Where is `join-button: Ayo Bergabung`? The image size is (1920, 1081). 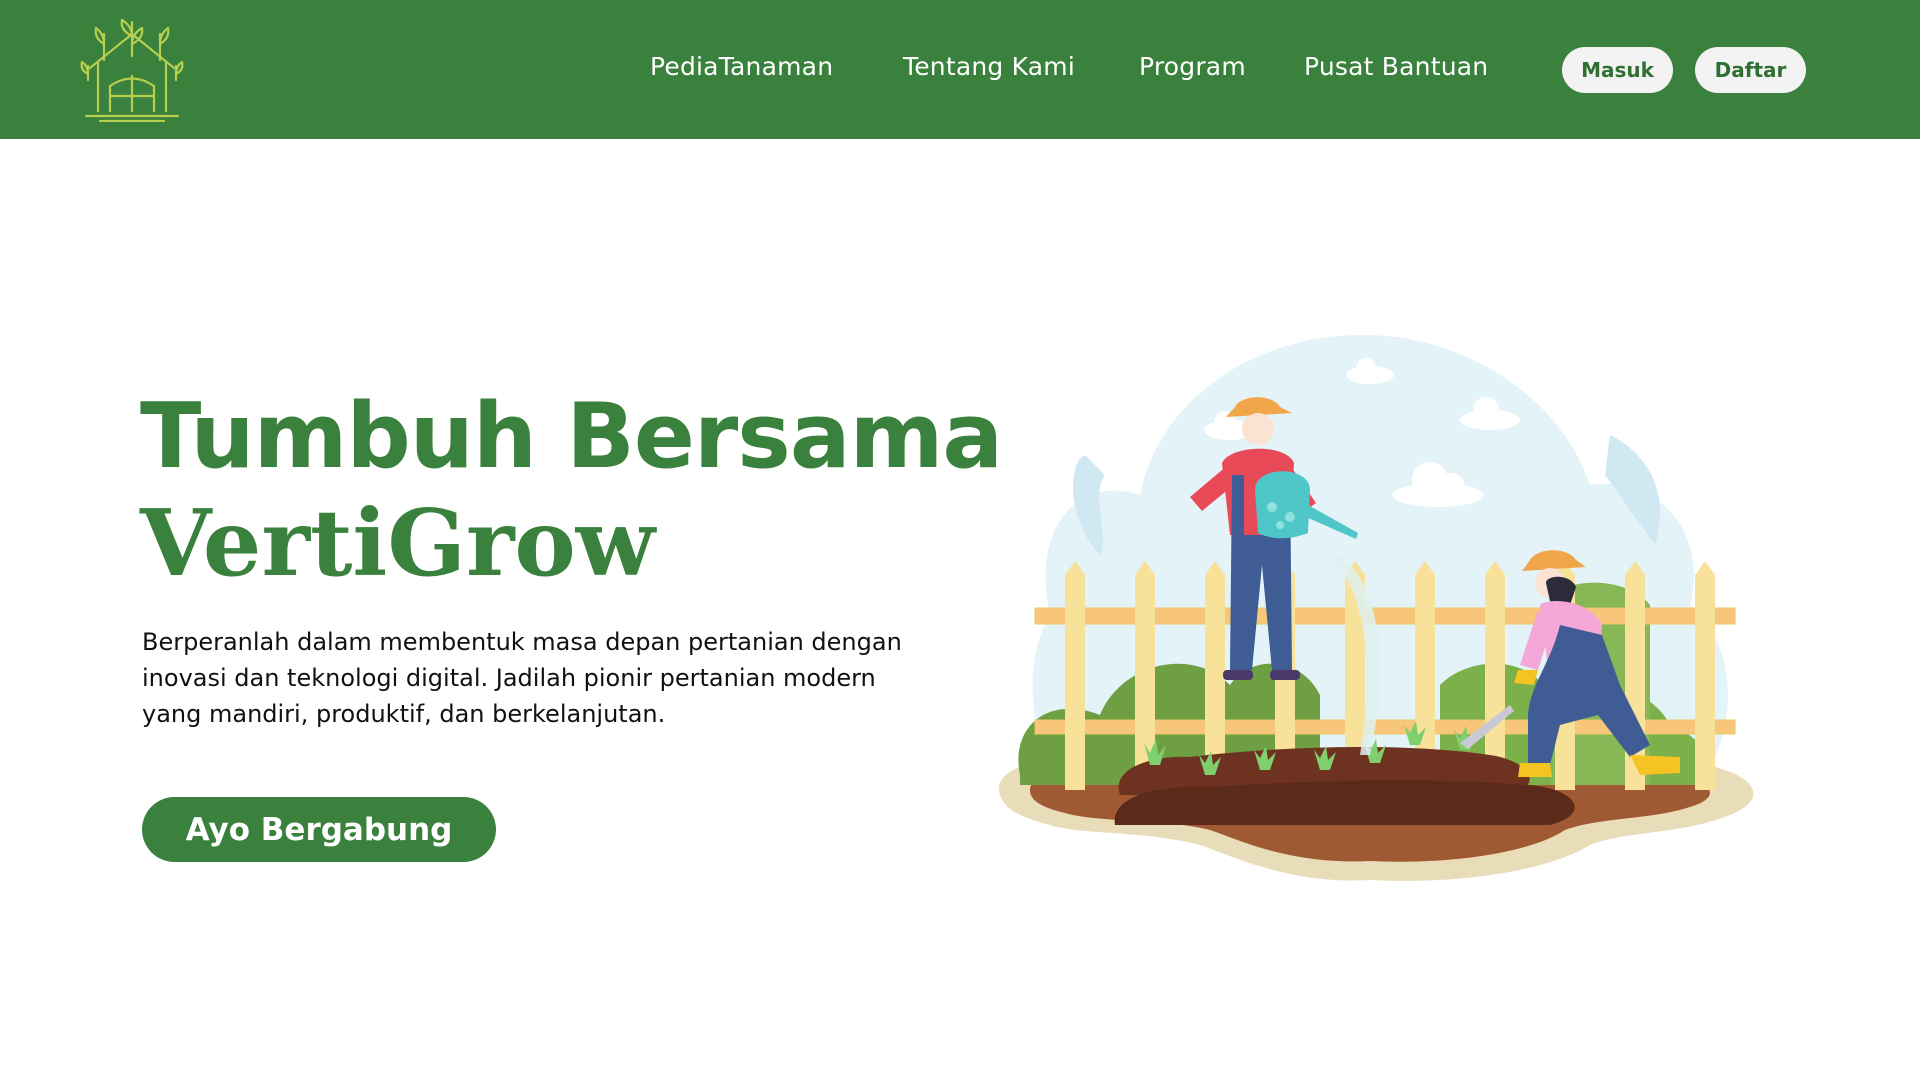
join-button: Ayo Bergabung is located at coordinates (319, 829).